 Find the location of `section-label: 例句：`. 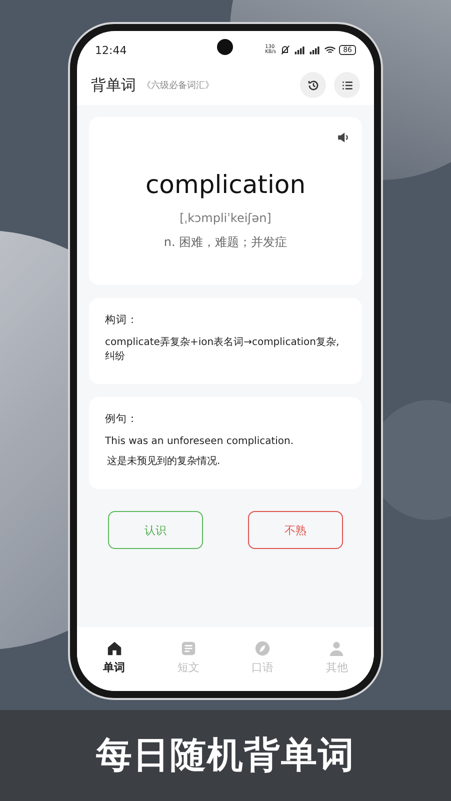

section-label: 例句： is located at coordinates (122, 419).